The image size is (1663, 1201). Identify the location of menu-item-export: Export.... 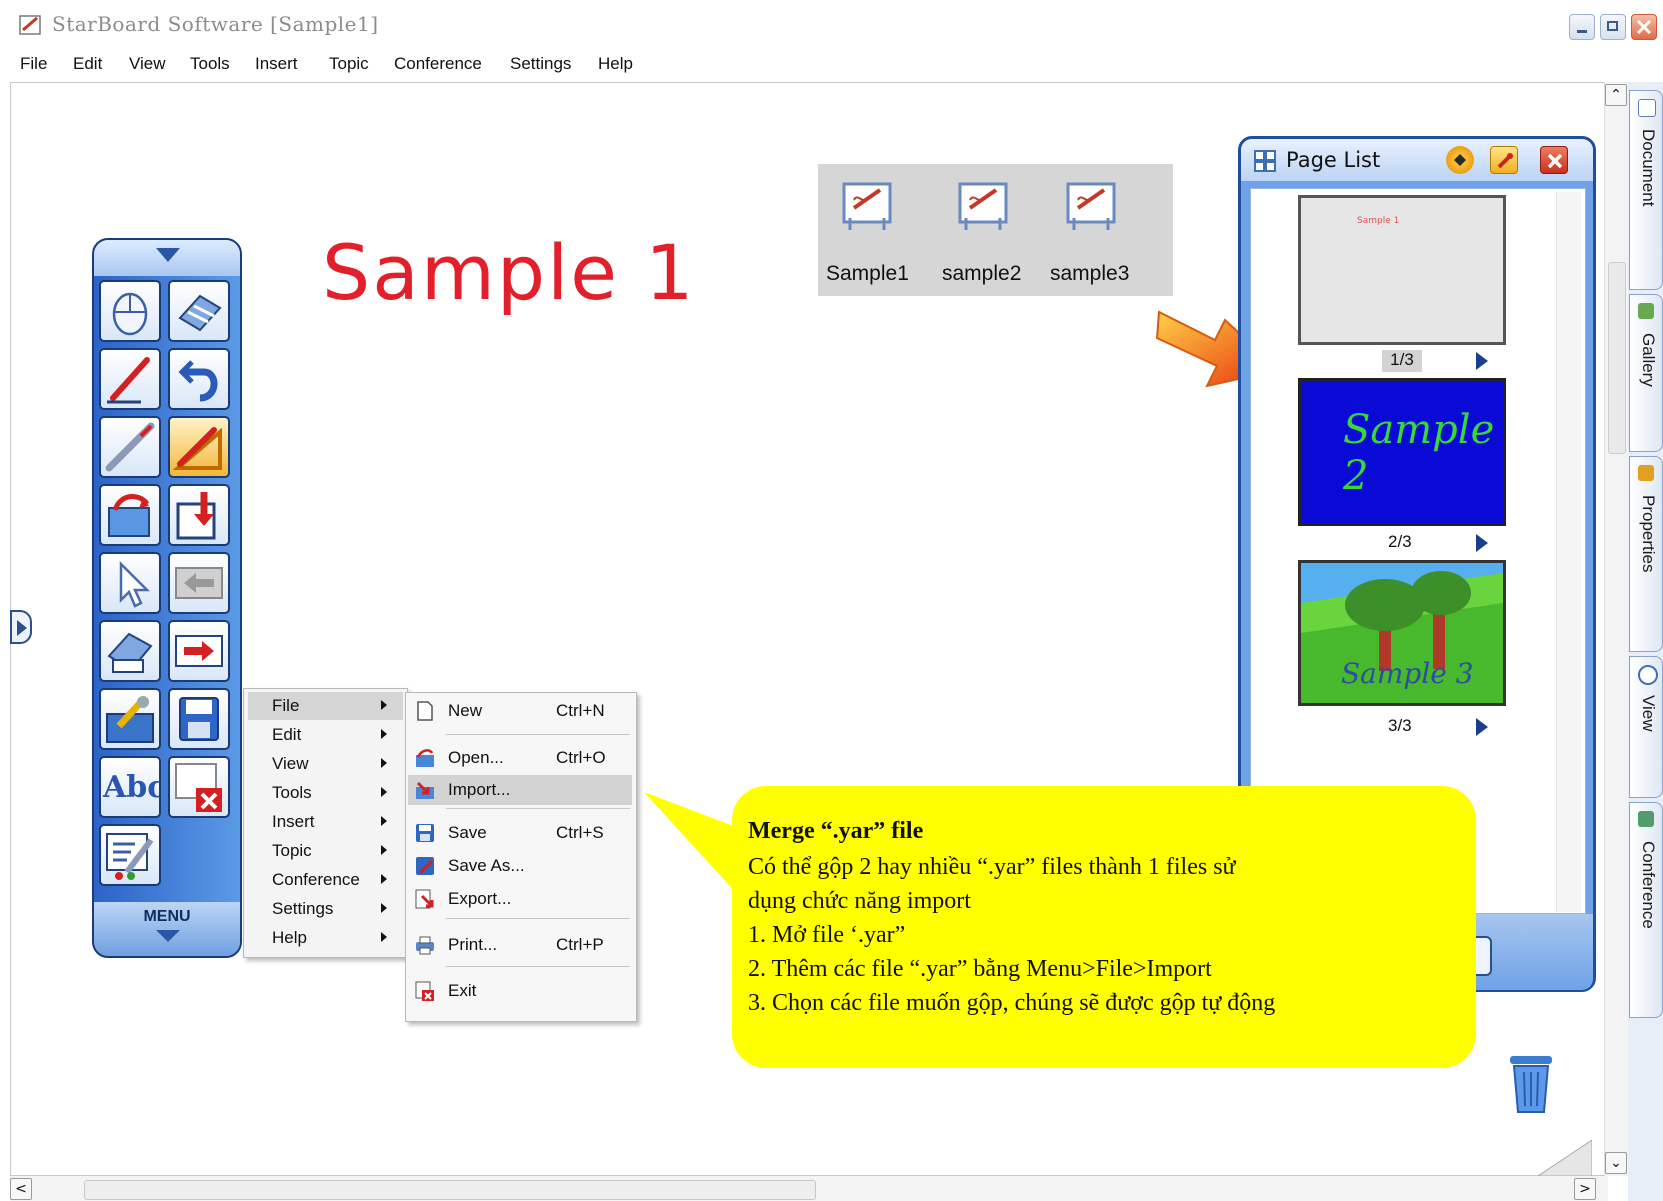
(520, 899).